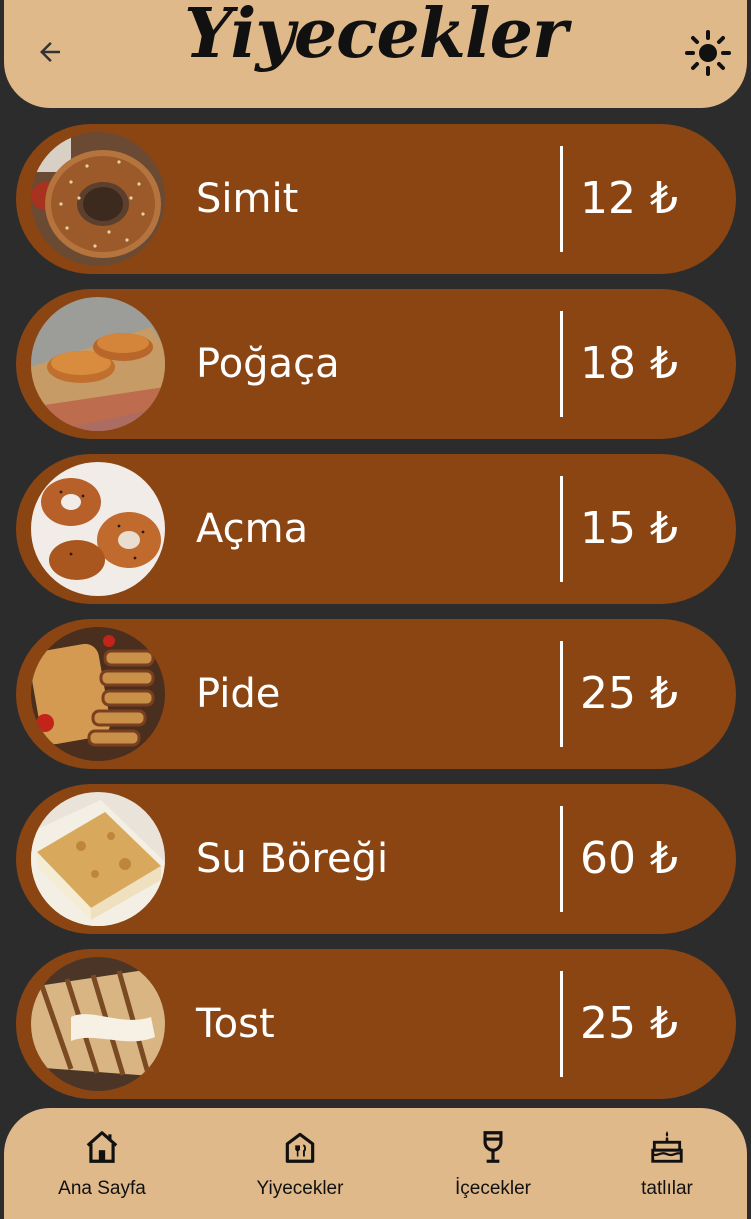  What do you see at coordinates (629, 858) in the screenshot?
I see `food-item-price: 60 ₺` at bounding box center [629, 858].